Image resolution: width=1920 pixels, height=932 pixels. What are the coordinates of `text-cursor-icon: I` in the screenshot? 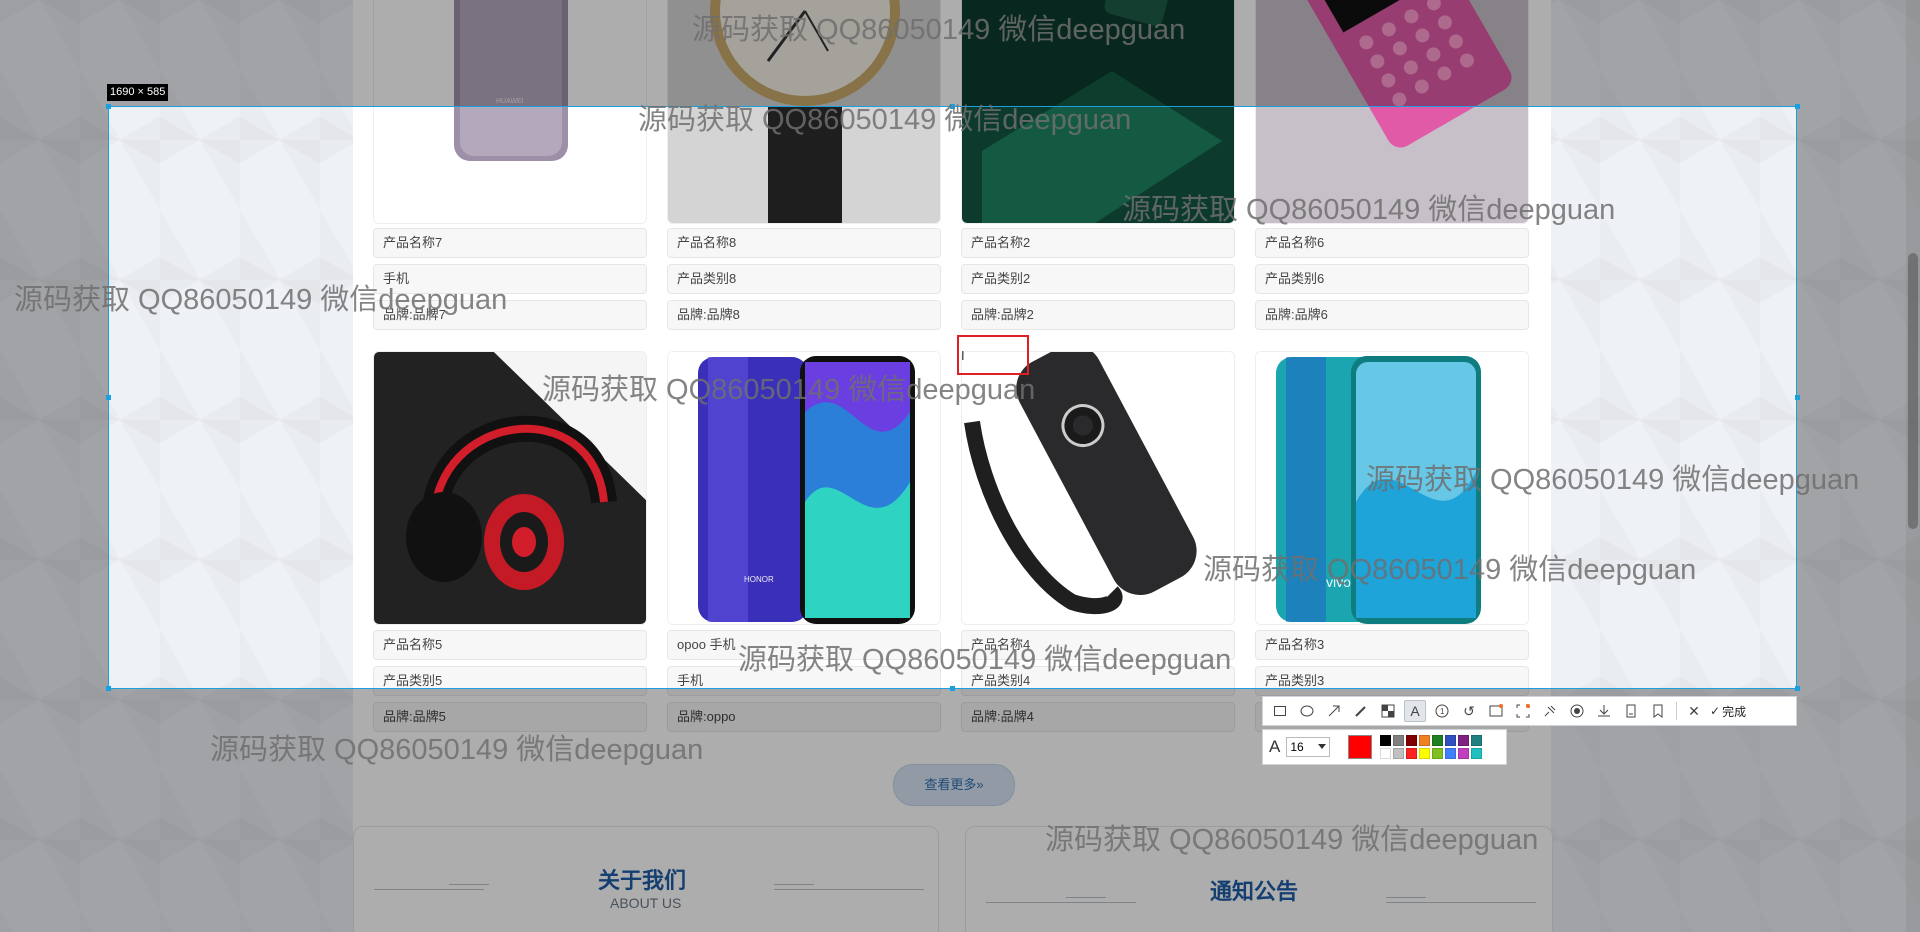 It's located at (963, 355).